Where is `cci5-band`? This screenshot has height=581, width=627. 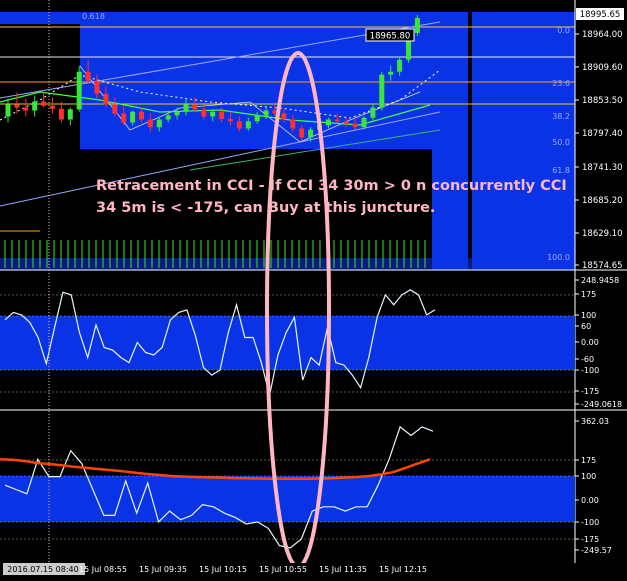
cci5-band is located at coordinates (287, 499).